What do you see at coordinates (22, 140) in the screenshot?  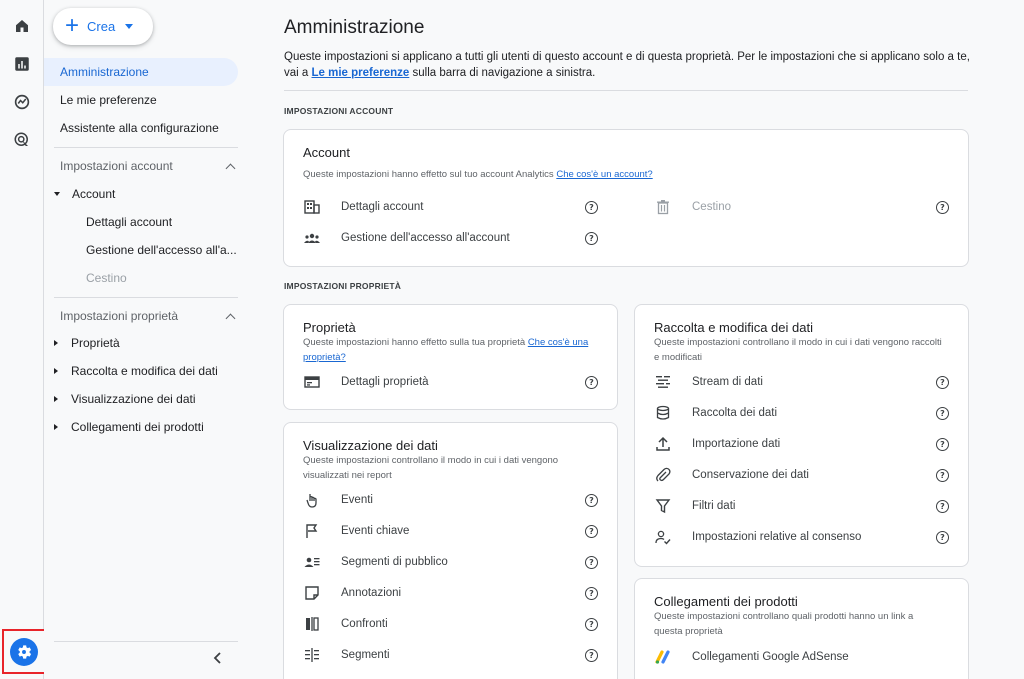 I see `advertising-icon` at bounding box center [22, 140].